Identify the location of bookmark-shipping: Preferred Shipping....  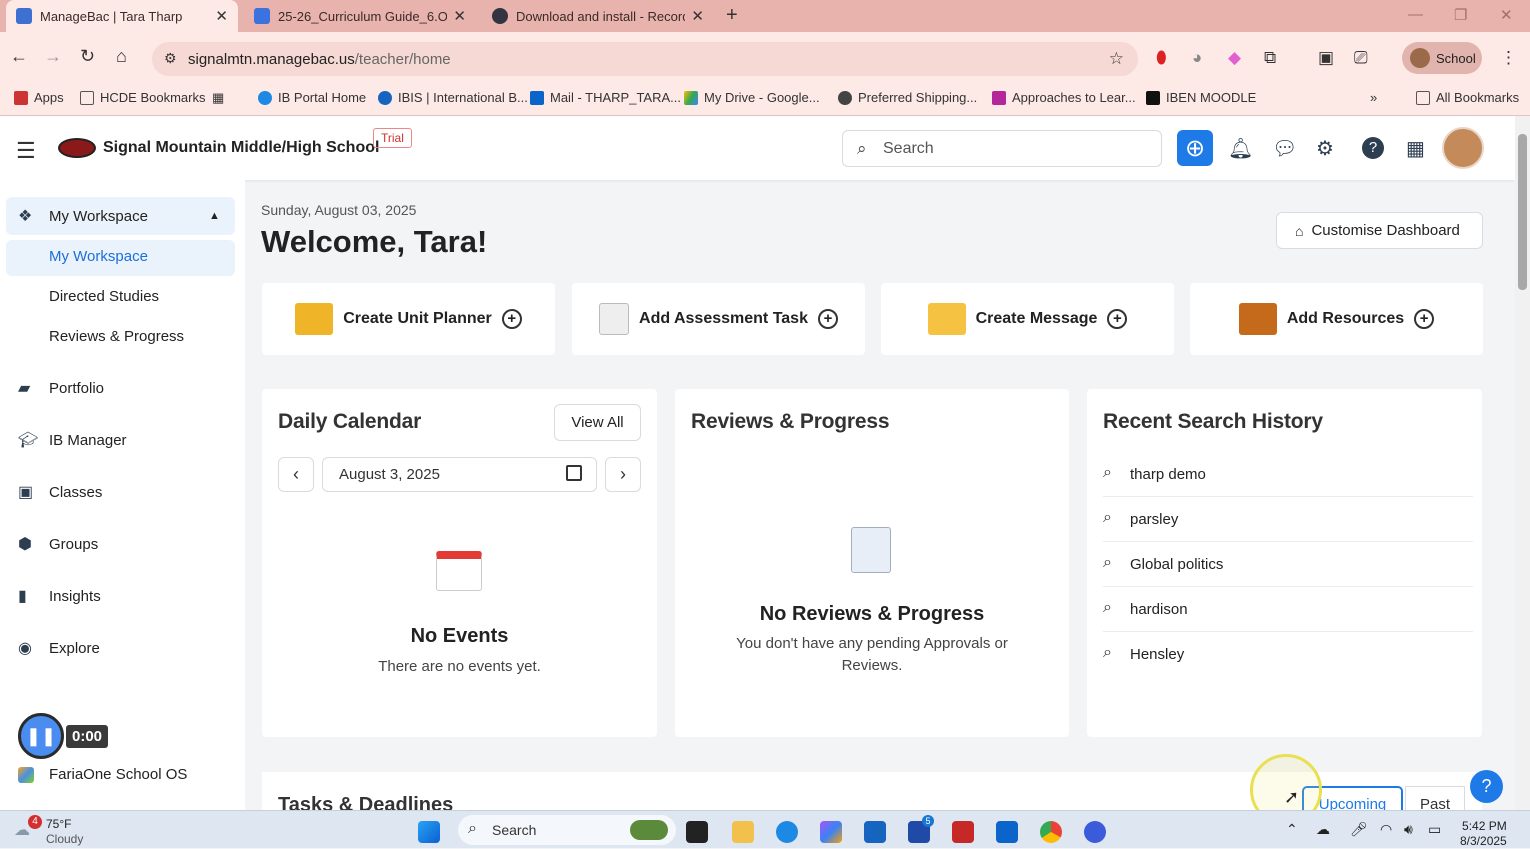
(907, 97).